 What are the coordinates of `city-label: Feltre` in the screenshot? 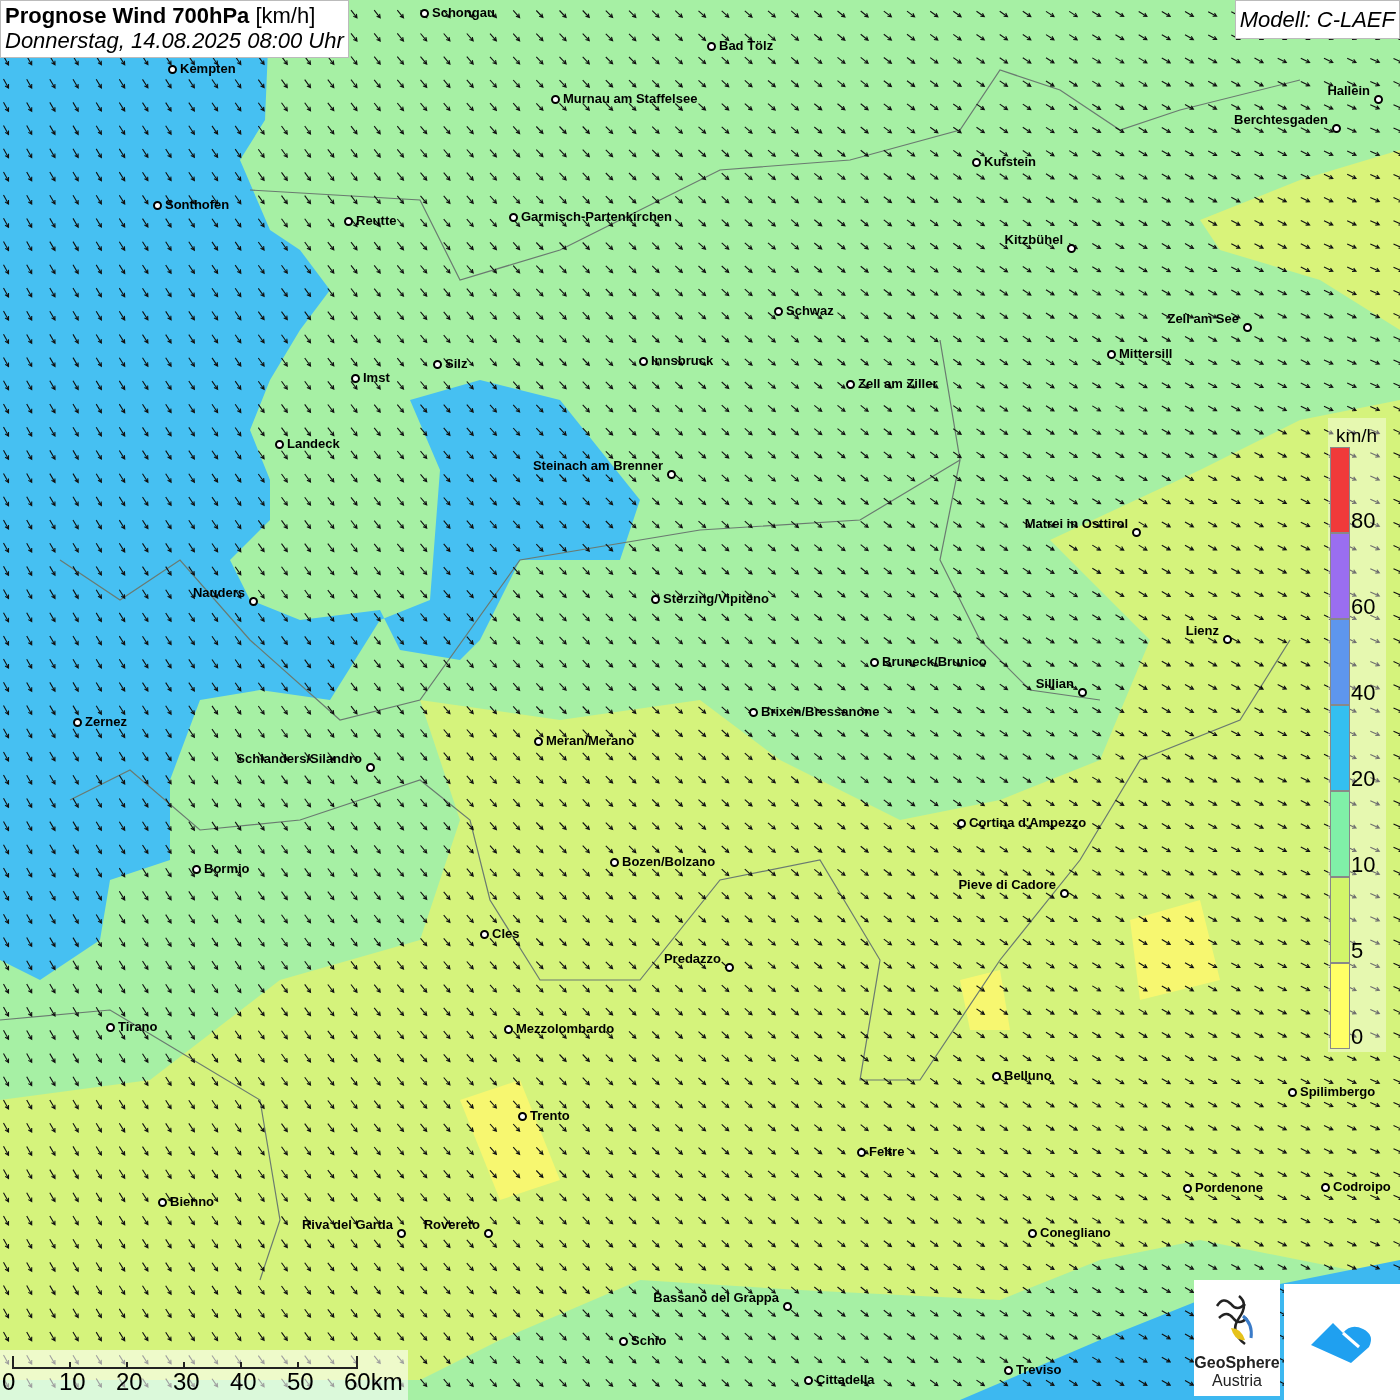 It's located at (887, 1151).